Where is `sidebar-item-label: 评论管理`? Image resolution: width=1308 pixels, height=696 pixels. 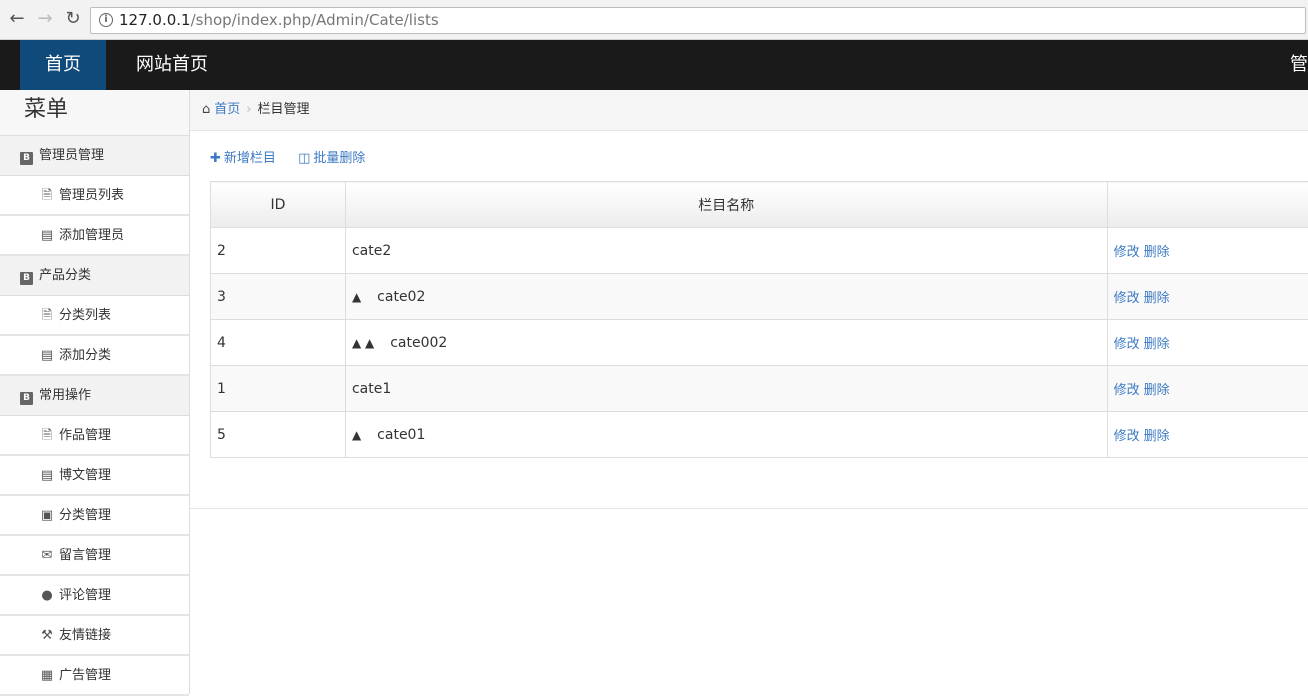
sidebar-item-label: 评论管理 is located at coordinates (85, 595).